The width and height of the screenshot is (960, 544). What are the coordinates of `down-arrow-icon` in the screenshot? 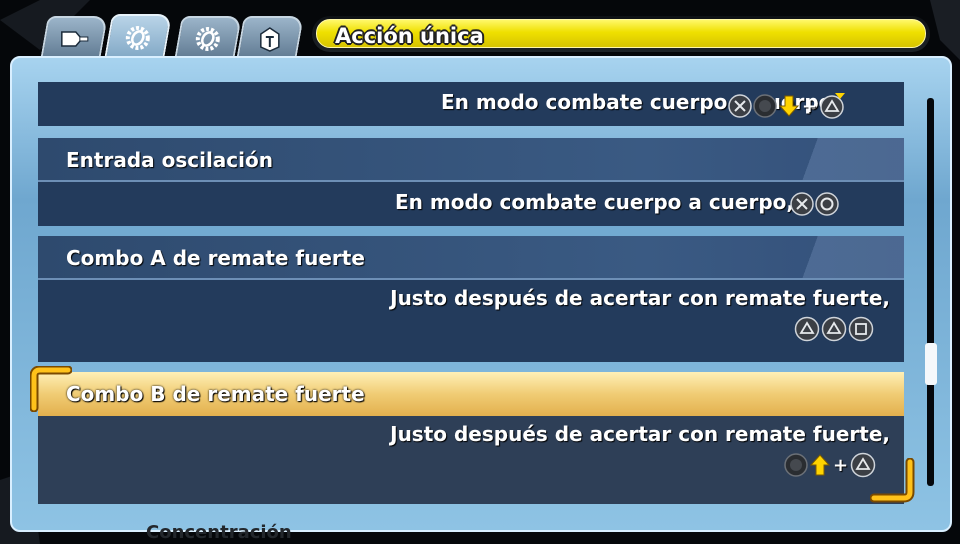 It's located at (789, 106).